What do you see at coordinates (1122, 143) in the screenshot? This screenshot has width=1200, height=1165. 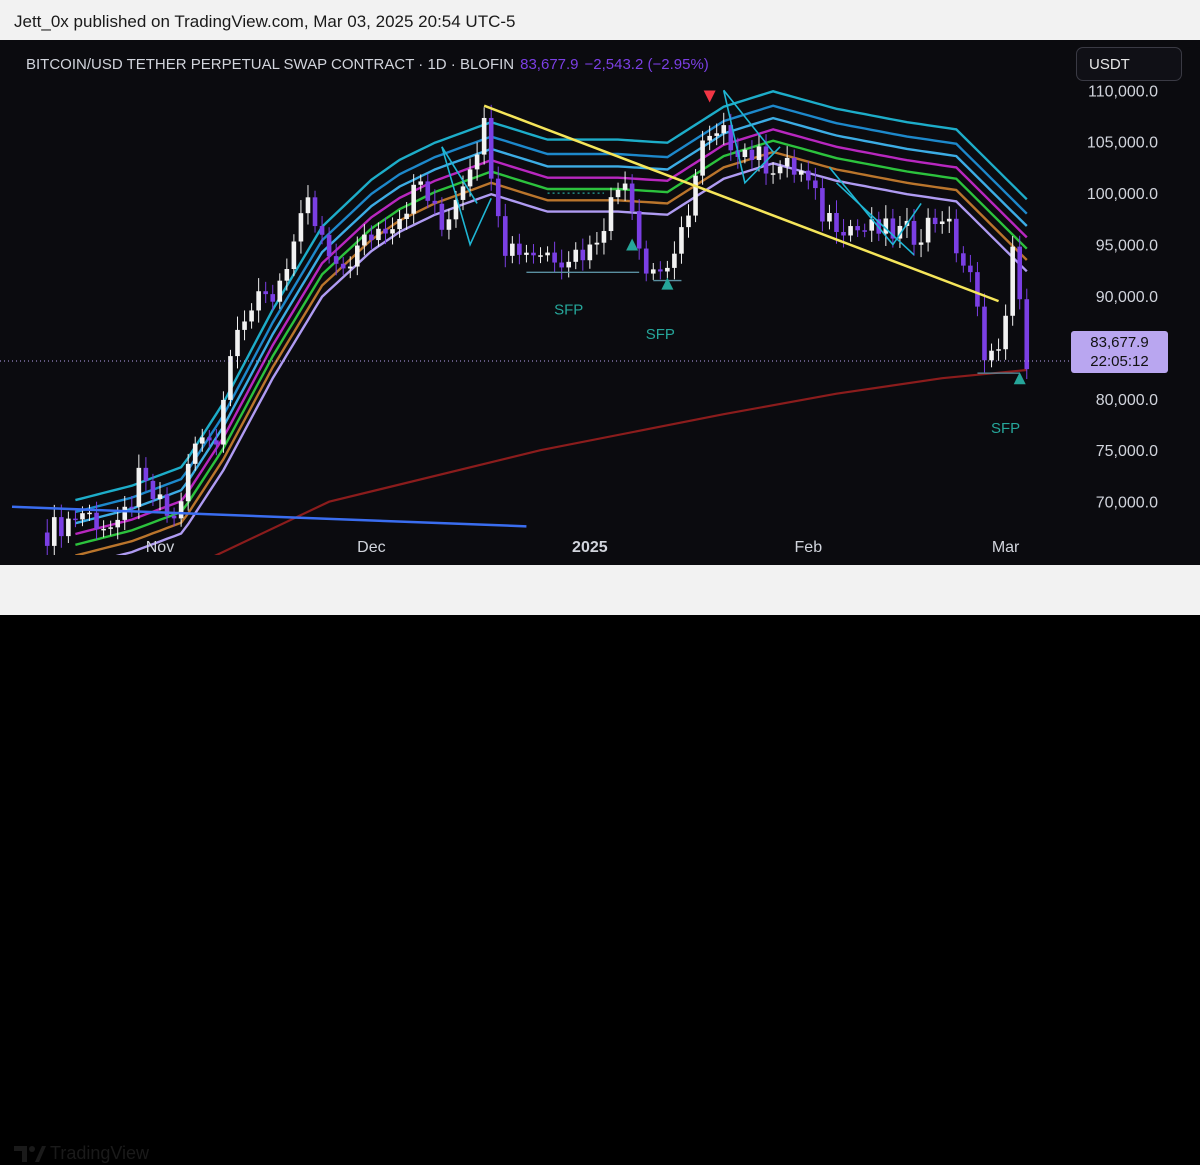 I see `y-tick-label: 105,000.0` at bounding box center [1122, 143].